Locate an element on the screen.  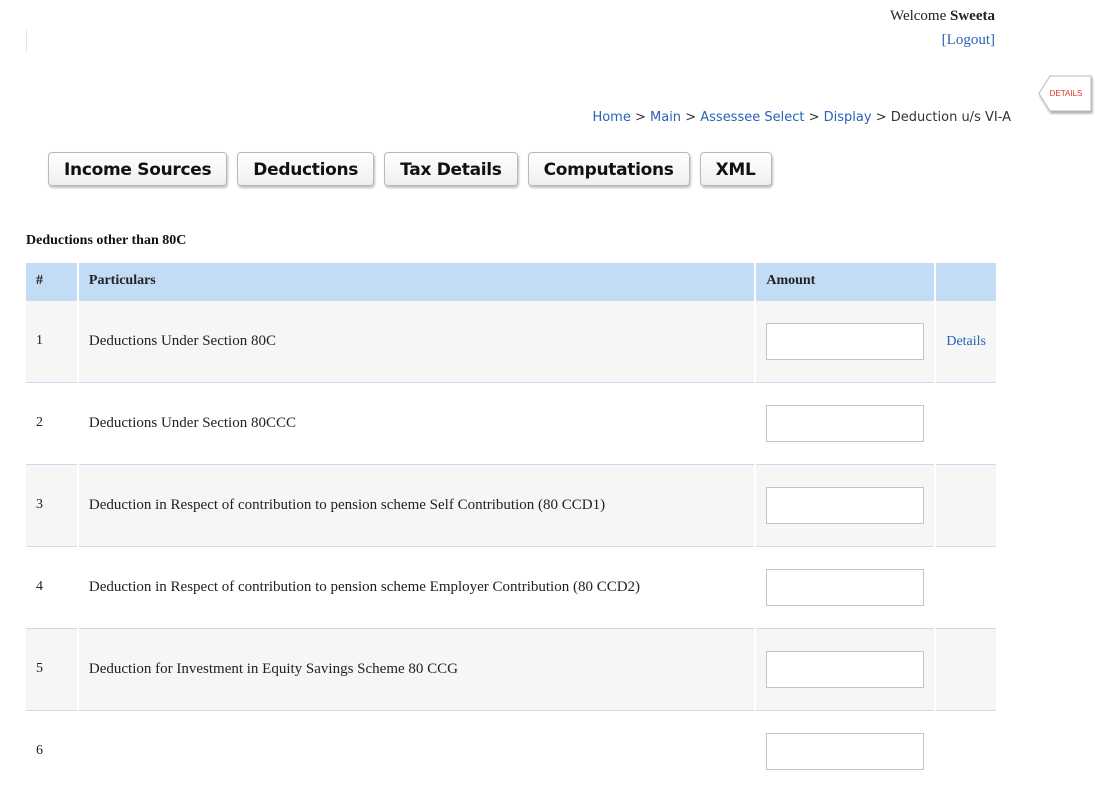
row-particulars: Deductions Under Section 80CCC is located at coordinates (416, 422).